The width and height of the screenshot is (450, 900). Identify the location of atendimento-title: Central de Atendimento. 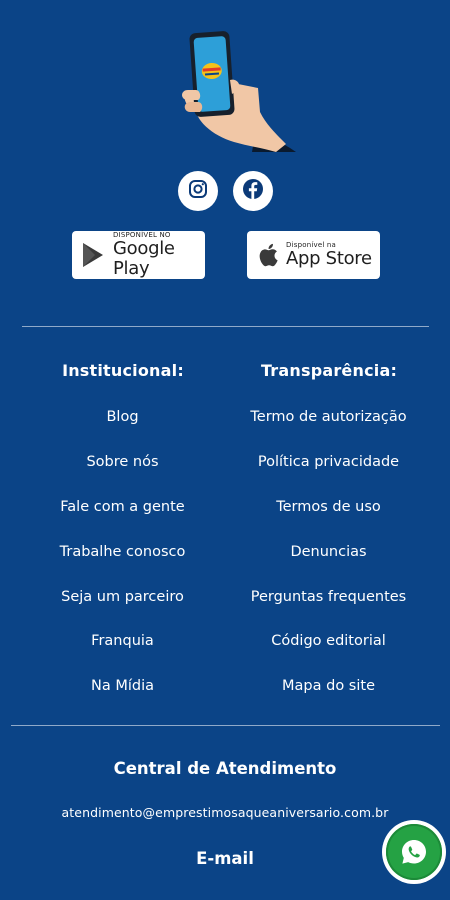
(225, 768).